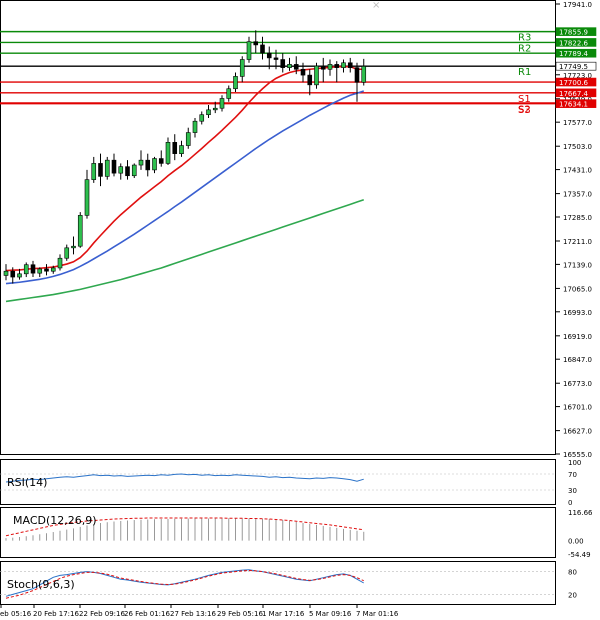  What do you see at coordinates (41, 584) in the screenshot?
I see `stoch-label: Stoch(9,6,3)` at bounding box center [41, 584].